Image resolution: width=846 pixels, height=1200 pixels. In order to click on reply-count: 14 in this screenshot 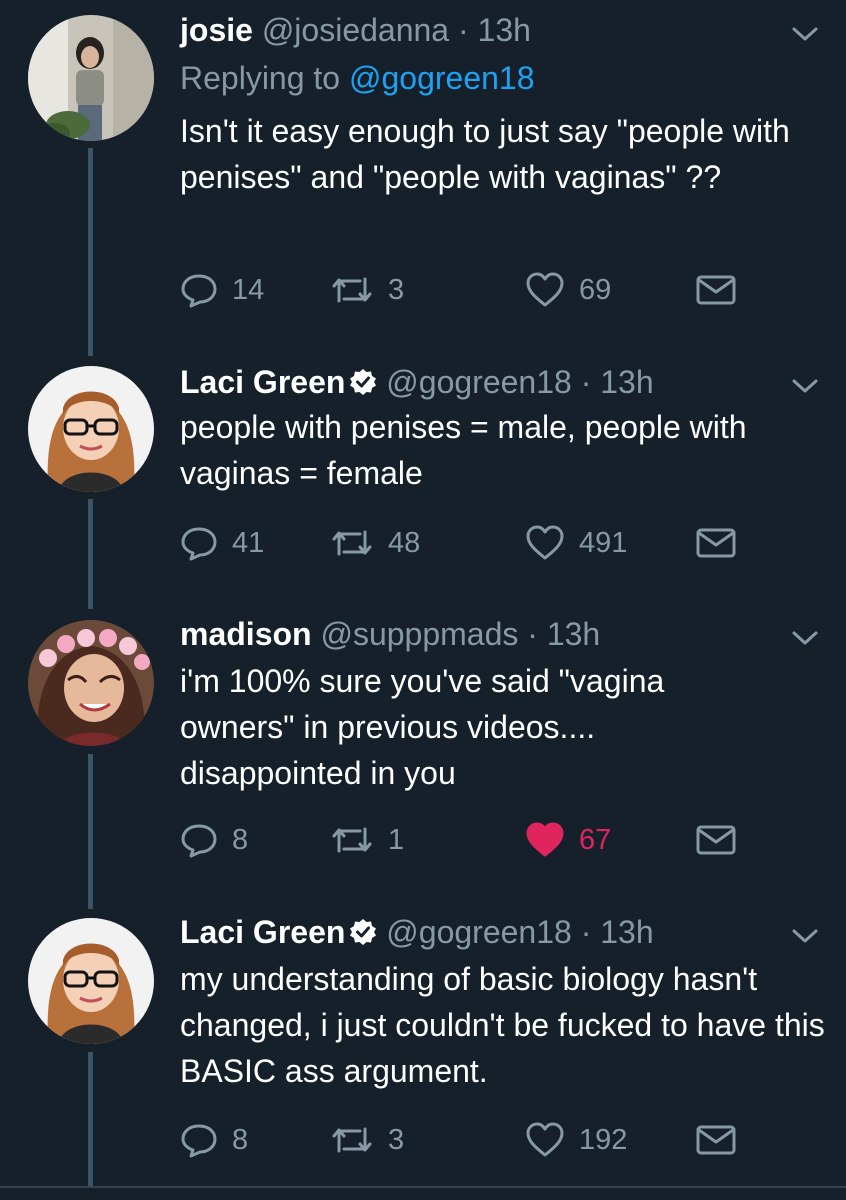, I will do `click(248, 289)`.